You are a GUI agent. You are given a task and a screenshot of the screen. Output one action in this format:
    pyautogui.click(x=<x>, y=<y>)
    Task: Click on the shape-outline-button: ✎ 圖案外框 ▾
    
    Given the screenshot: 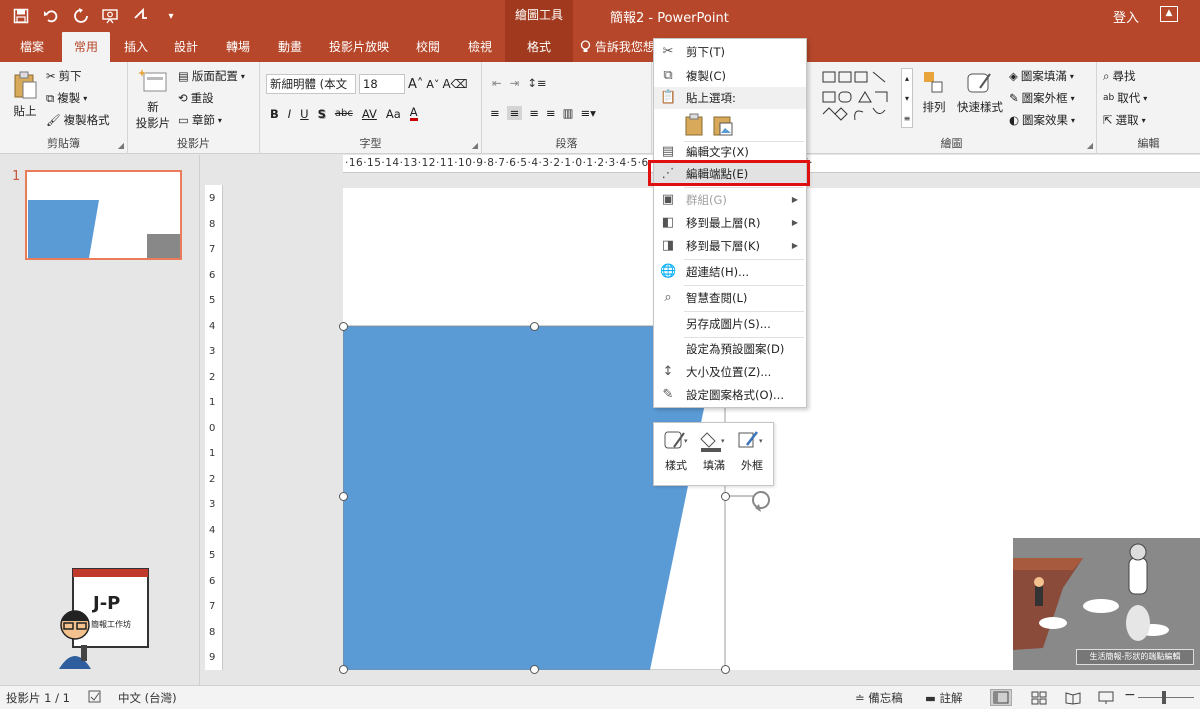 What is the action you would take?
    pyautogui.click(x=1042, y=98)
    